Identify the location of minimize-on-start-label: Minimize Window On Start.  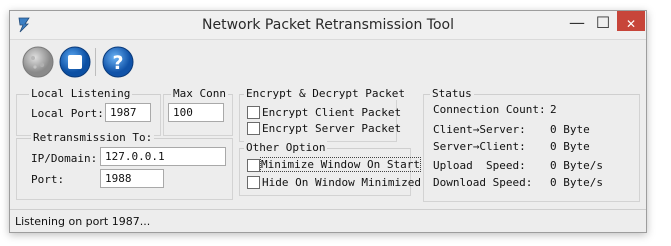
(340, 164).